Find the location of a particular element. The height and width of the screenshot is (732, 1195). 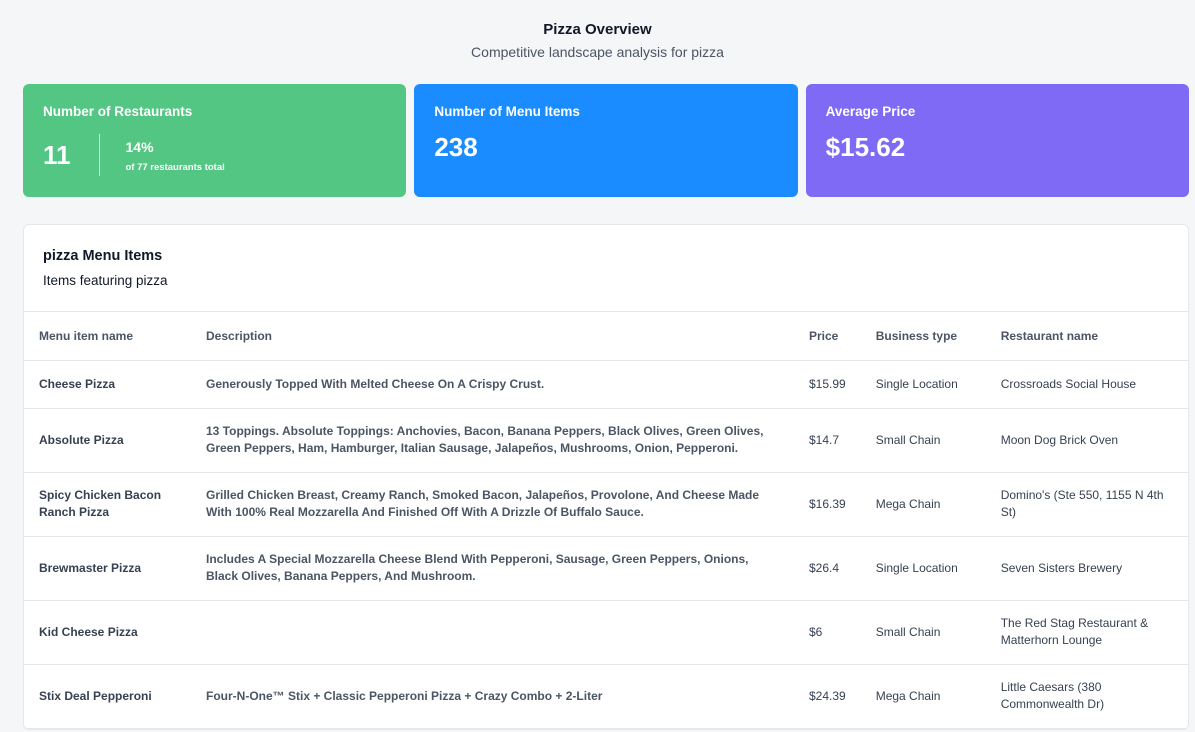

restaurant-name: Crossroads Social House is located at coordinates (1086, 384).